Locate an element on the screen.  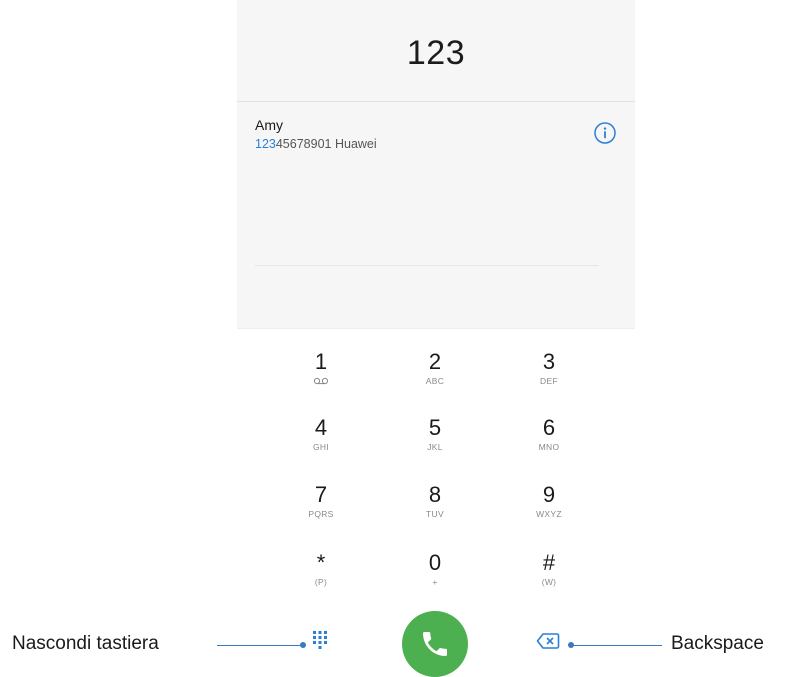
key-digit: 5 is located at coordinates (435, 427).